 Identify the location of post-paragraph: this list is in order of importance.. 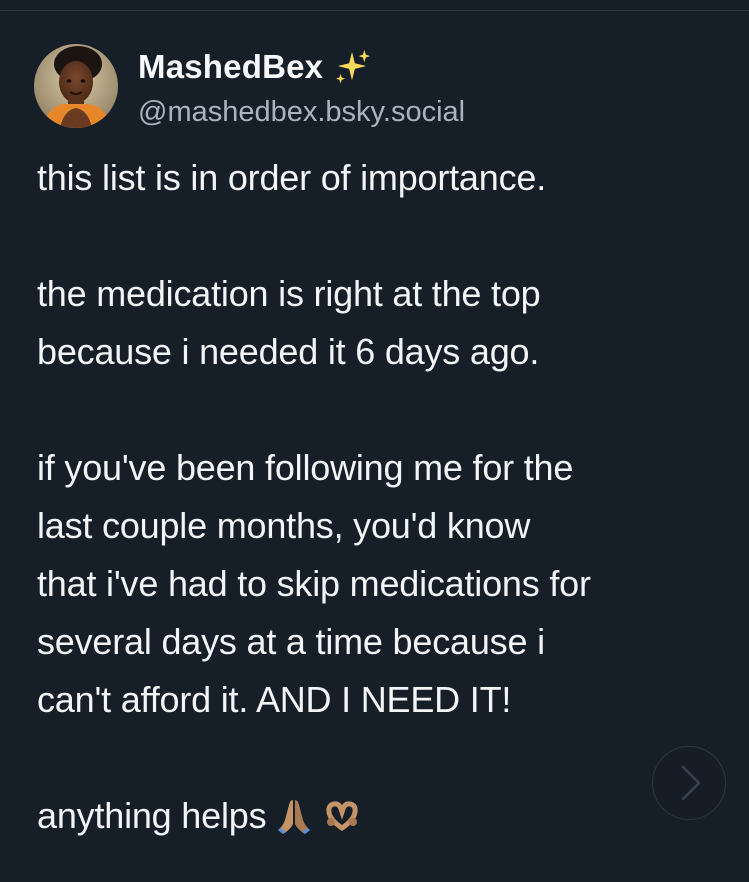
(291, 177).